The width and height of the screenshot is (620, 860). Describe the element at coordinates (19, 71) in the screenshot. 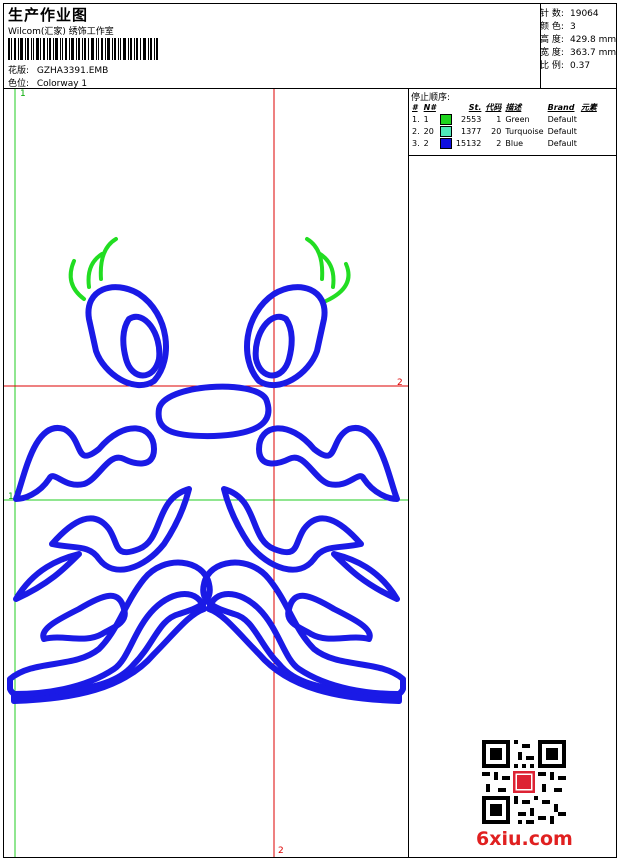

I see `design-label: 花版:` at that location.